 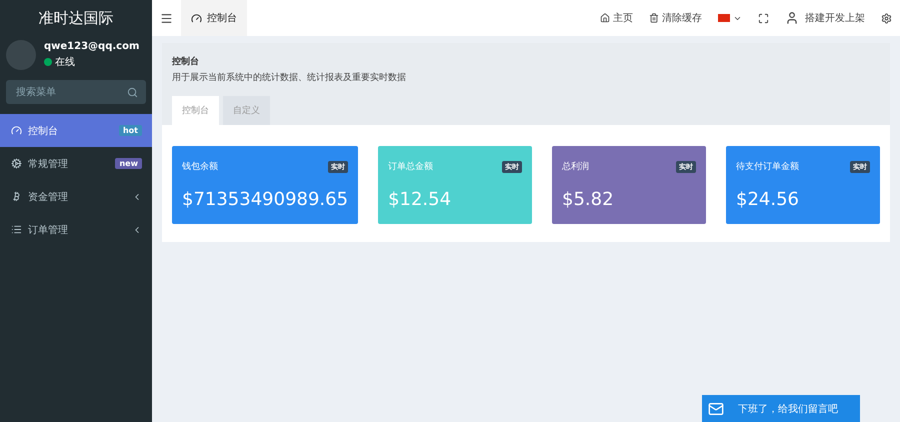 What do you see at coordinates (196, 18) in the screenshot?
I see `gauge-icon` at bounding box center [196, 18].